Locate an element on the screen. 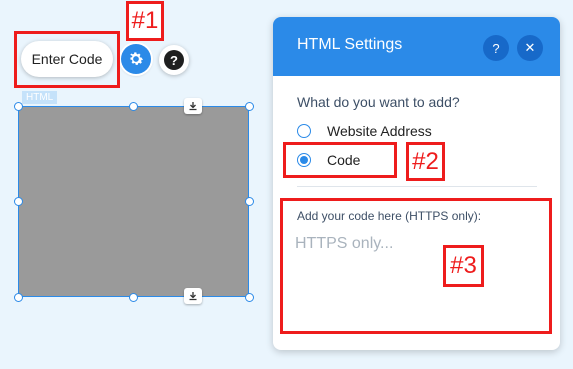 Image resolution: width=573 pixels, height=369 pixels. panel-title: HTML Settings is located at coordinates (350, 44).